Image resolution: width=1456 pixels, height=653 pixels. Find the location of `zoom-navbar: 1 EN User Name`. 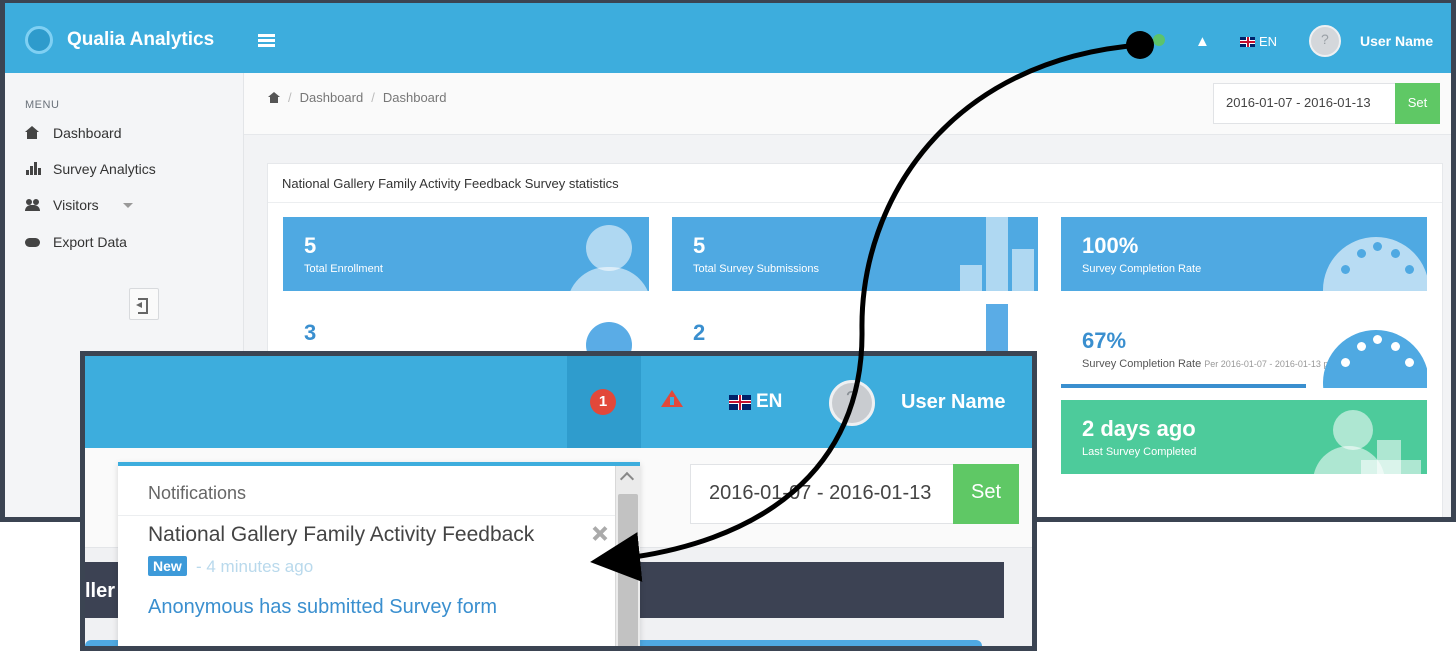

zoom-navbar: 1 EN User Name is located at coordinates (558, 402).